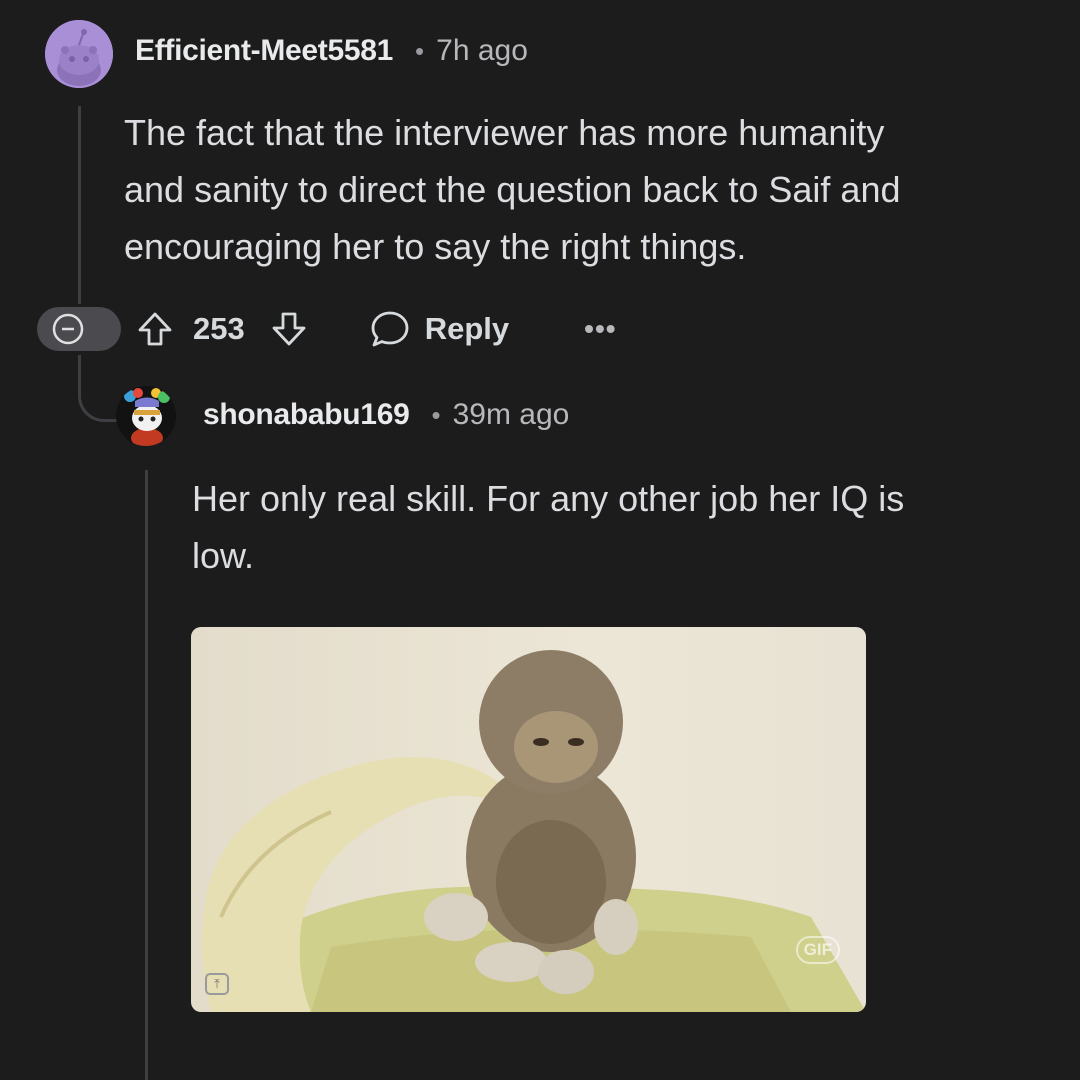 The width and height of the screenshot is (1080, 1080). What do you see at coordinates (264, 51) in the screenshot?
I see `username: Efficient-Meet5581` at bounding box center [264, 51].